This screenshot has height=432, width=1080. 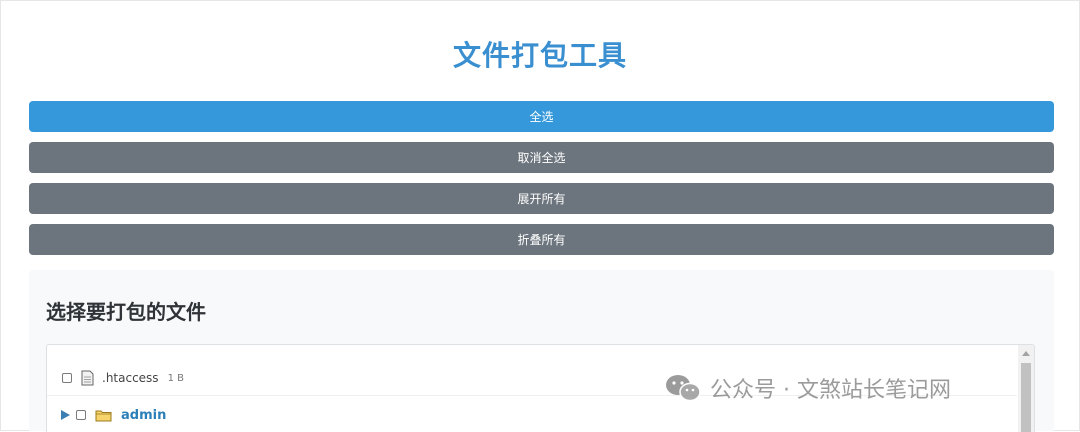 What do you see at coordinates (103, 415) in the screenshot?
I see `folder-icon` at bounding box center [103, 415].